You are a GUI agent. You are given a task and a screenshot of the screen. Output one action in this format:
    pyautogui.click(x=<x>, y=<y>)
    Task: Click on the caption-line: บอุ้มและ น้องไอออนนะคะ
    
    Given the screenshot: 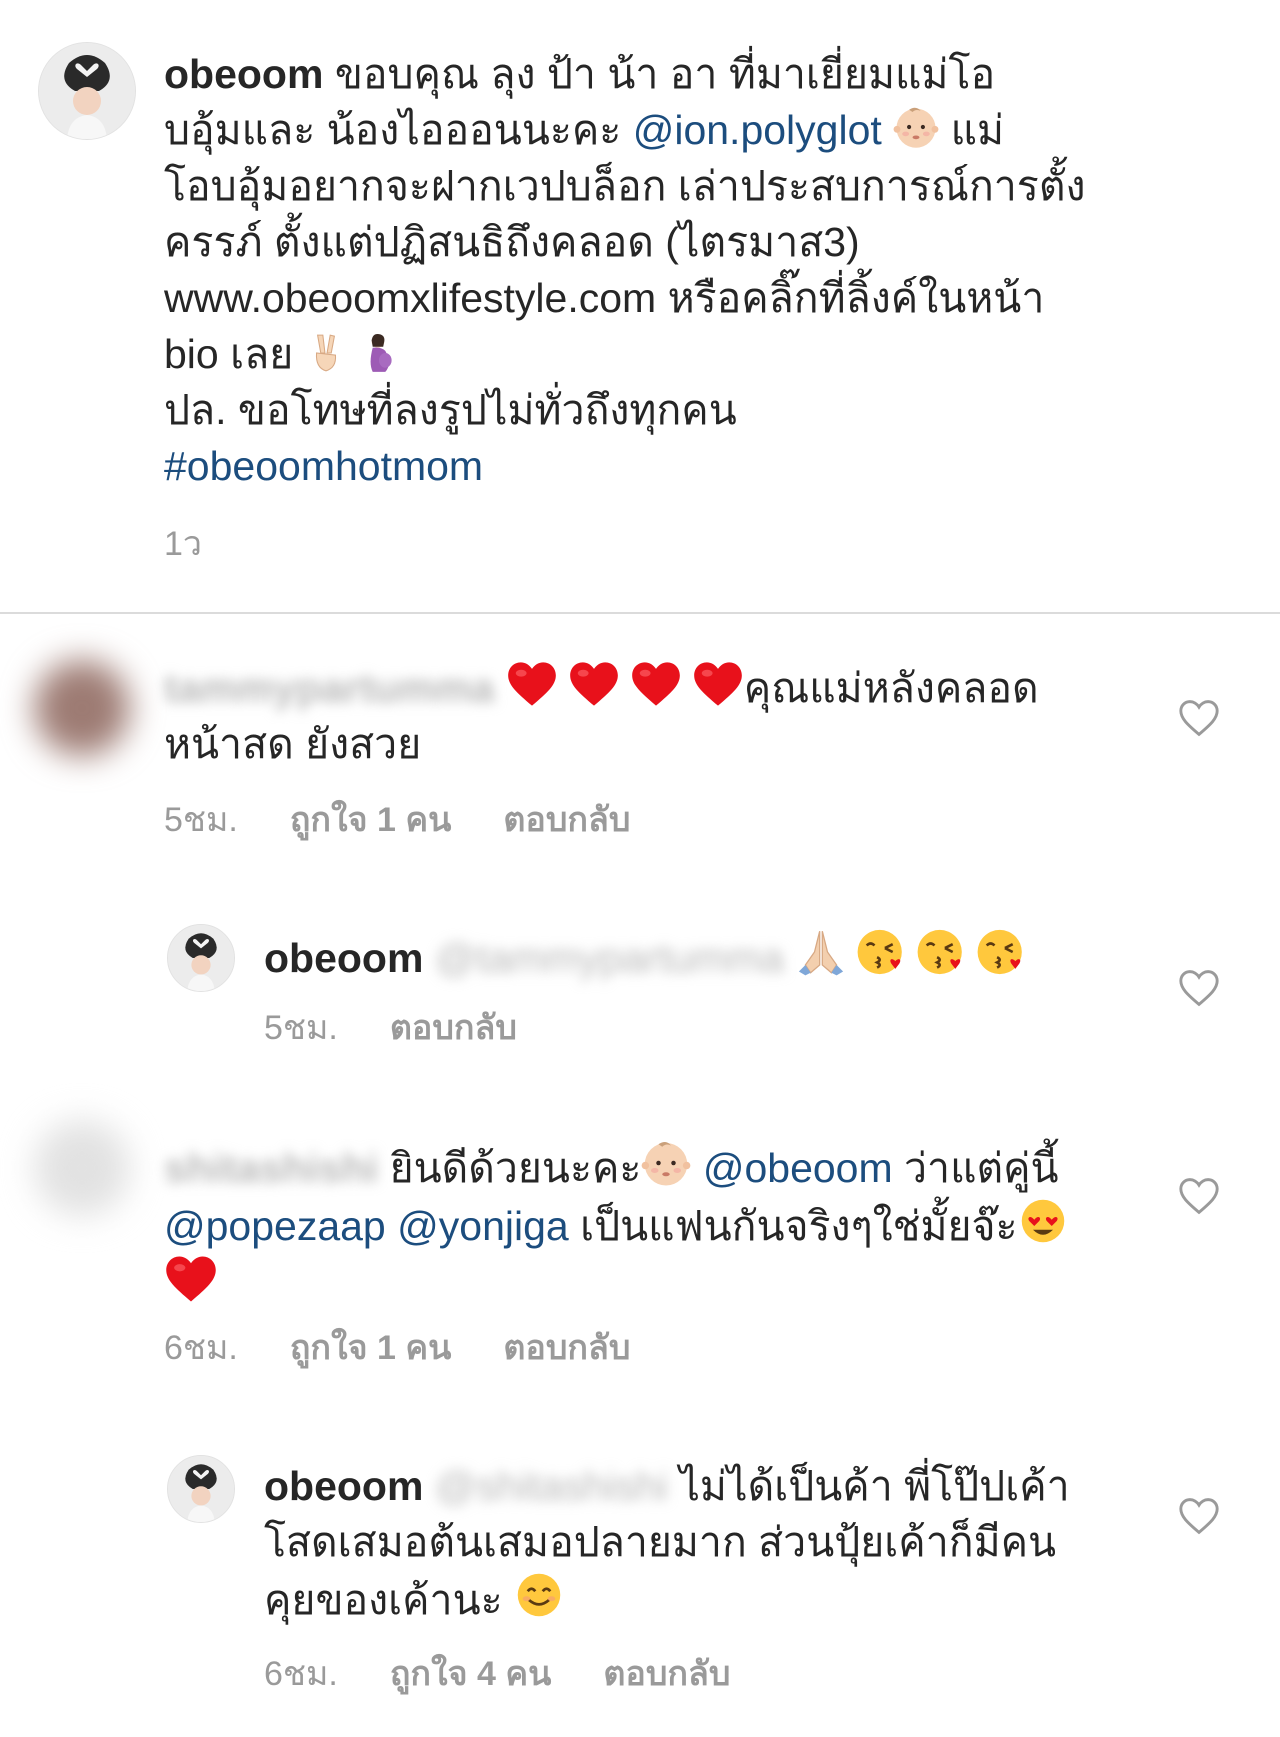 What is the action you would take?
    pyautogui.click(x=398, y=130)
    